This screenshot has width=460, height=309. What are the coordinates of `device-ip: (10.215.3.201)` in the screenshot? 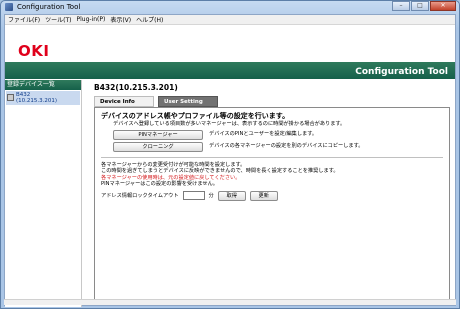 It's located at (37, 101).